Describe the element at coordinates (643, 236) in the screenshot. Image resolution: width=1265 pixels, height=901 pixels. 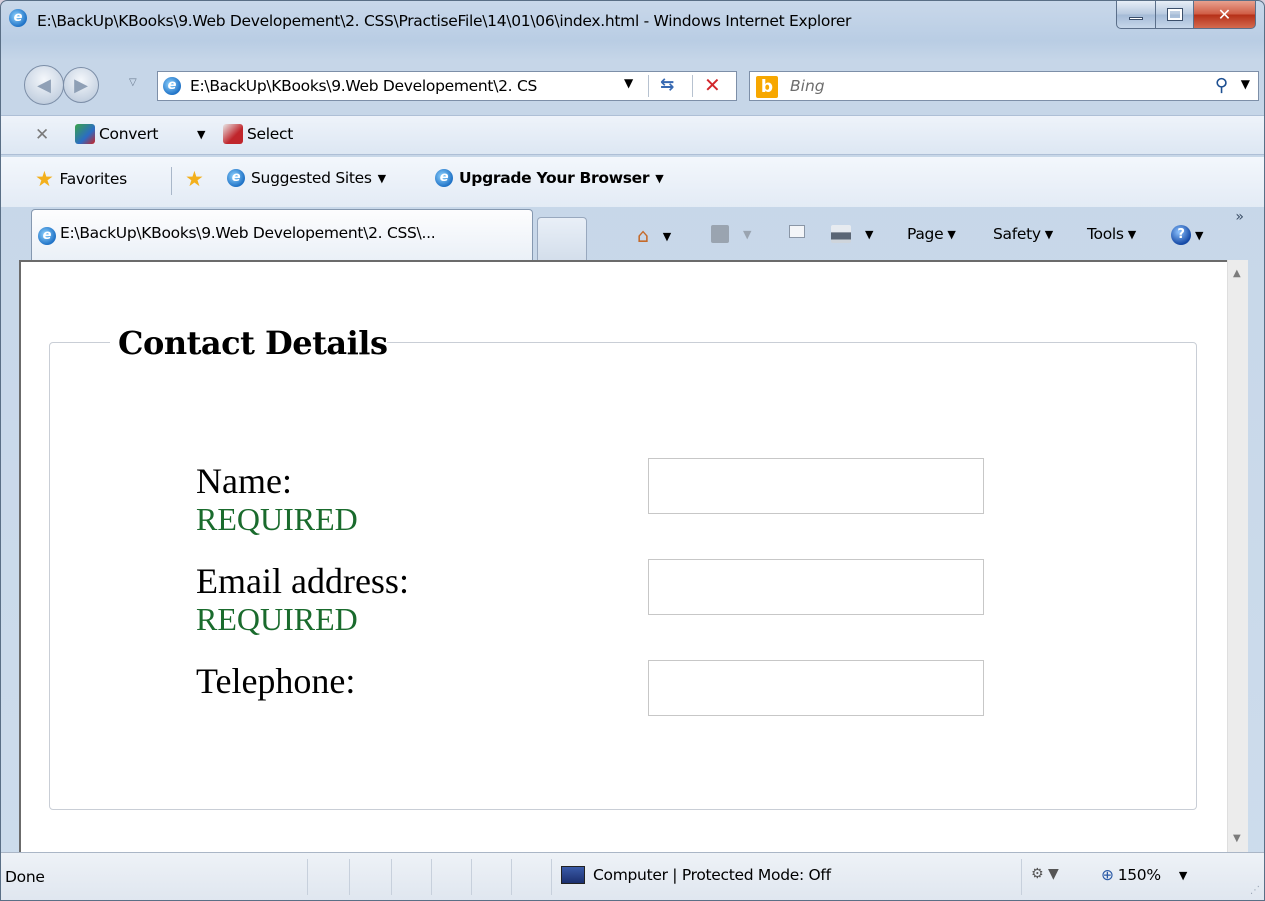
I see `home-icon: ⌂` at that location.